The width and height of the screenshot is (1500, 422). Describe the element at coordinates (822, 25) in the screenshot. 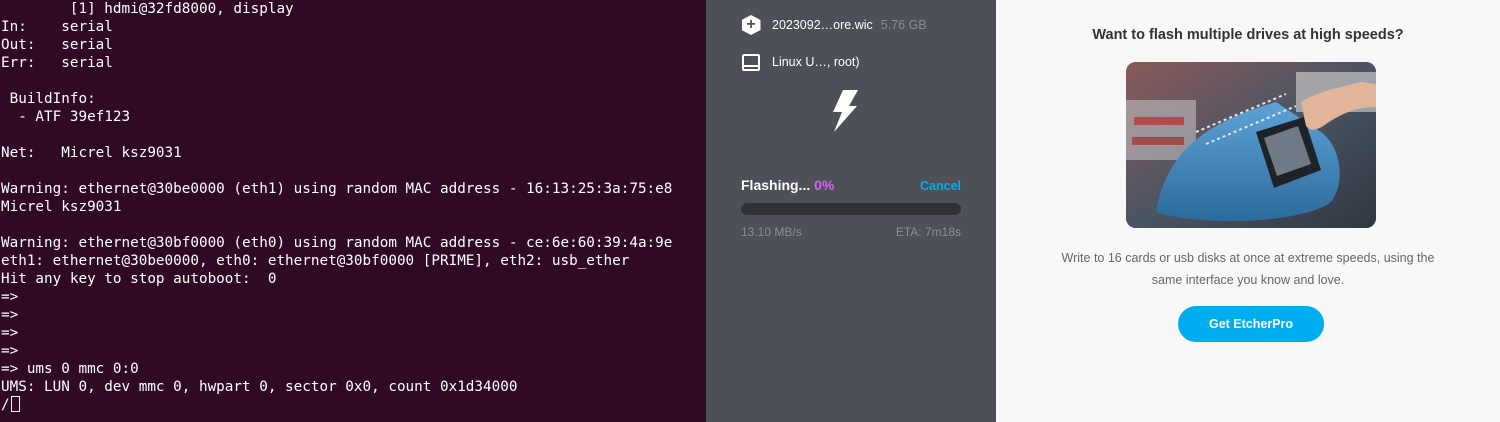

I see `image-name: 2023092…ore.wic` at that location.